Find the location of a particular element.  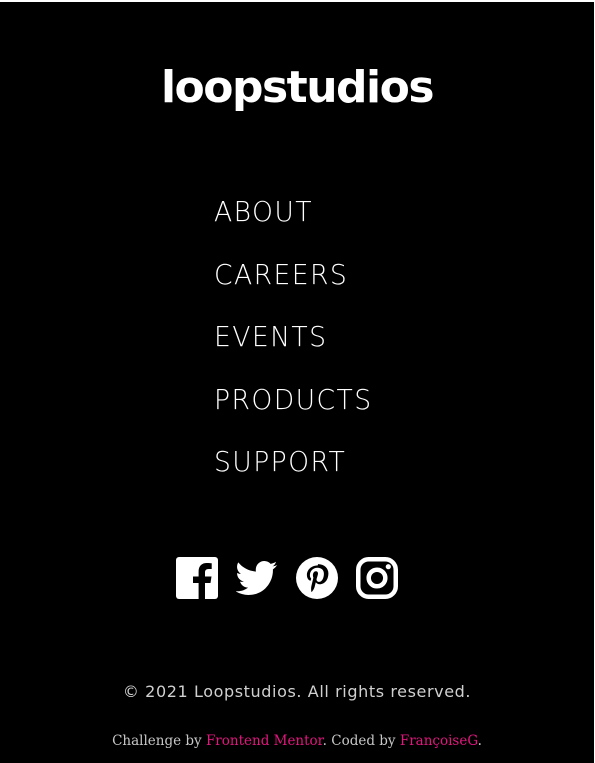

nav-item-products: PRODUCTS is located at coordinates (297, 411).